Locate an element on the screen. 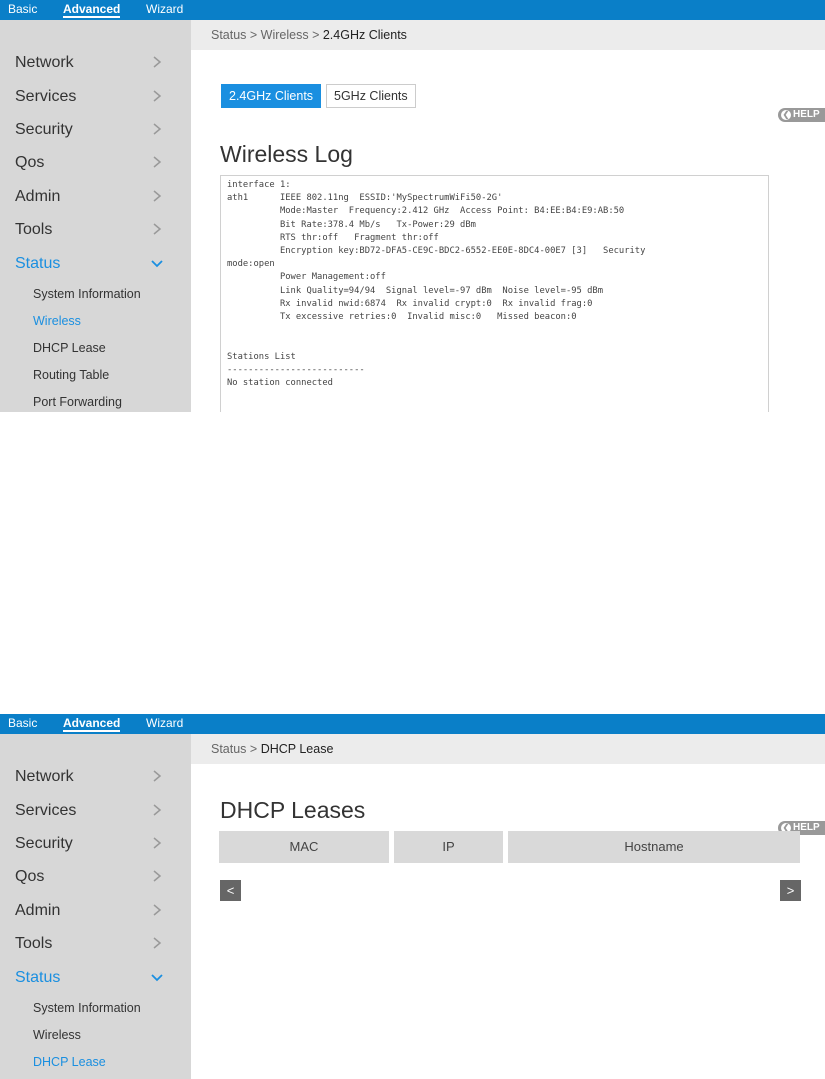  breadcrumb: Status > DHCP Lease is located at coordinates (272, 749).